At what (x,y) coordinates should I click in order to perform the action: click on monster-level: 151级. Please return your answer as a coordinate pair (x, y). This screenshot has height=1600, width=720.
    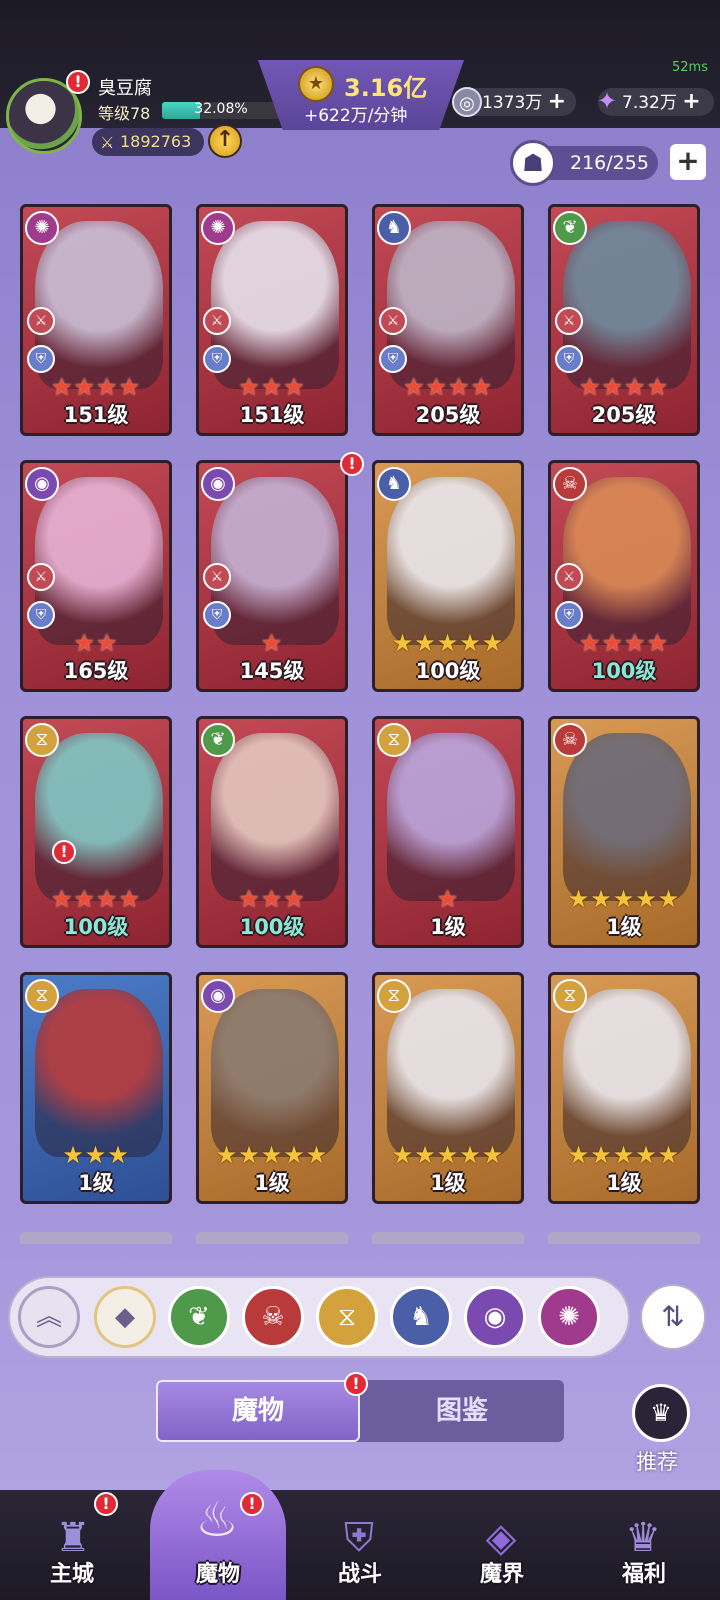
    Looking at the image, I should click on (96, 415).